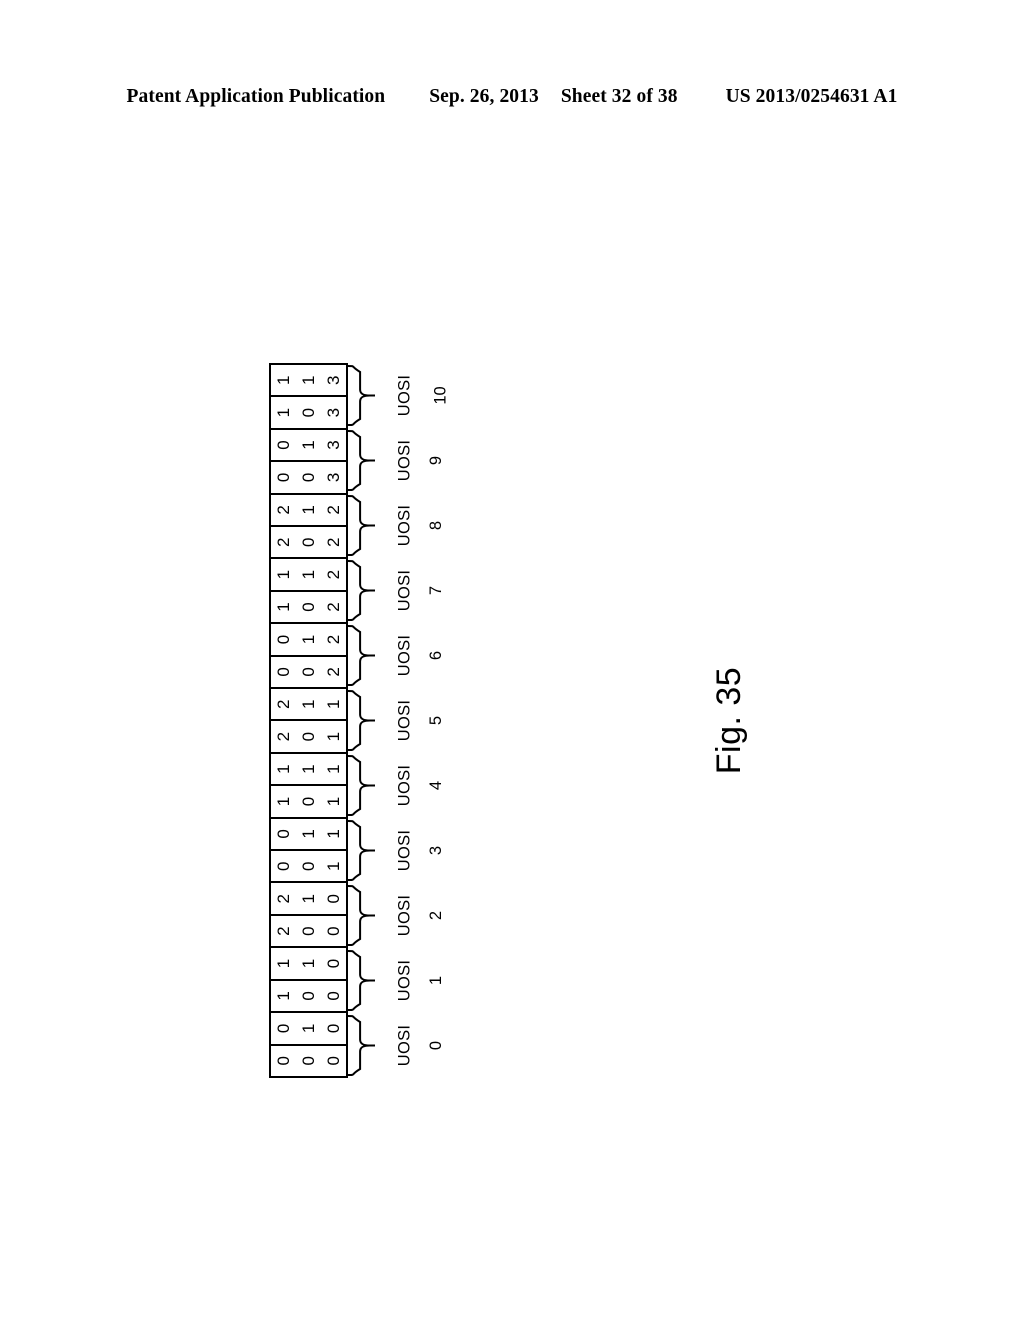 Image resolution: width=1024 pixels, height=1320 pixels. Describe the element at coordinates (435, 590) in the screenshot. I see `uosi-label-number: 7` at that location.